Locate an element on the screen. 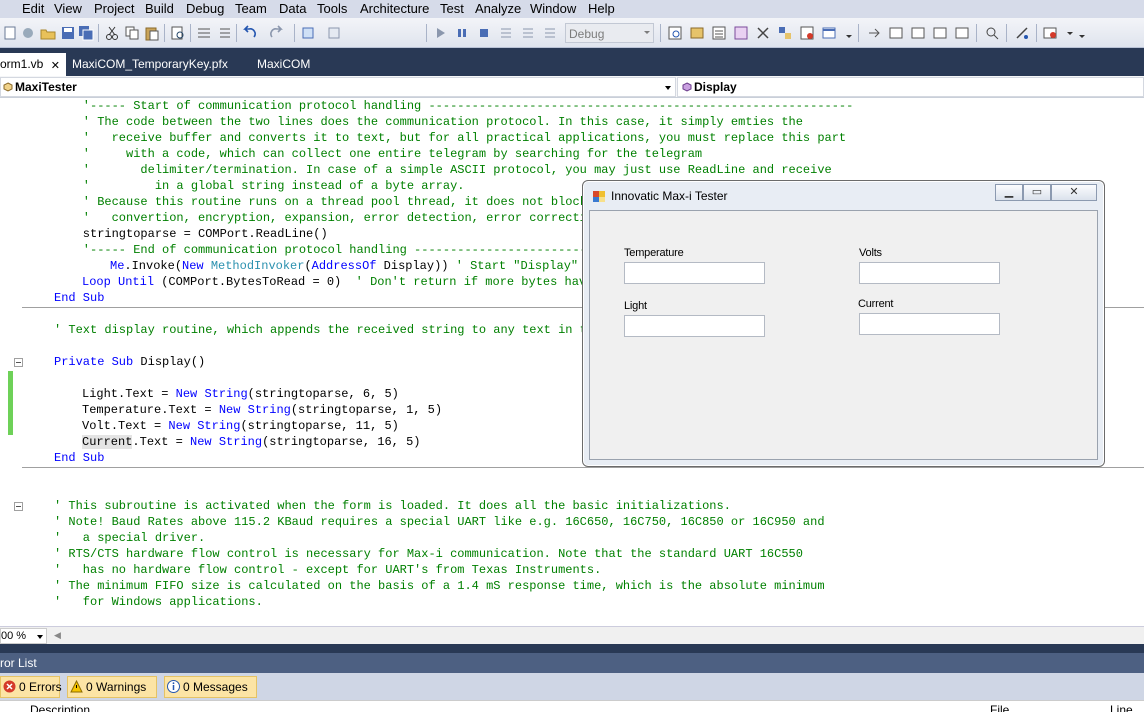 The image size is (1144, 712). solution-configuration-dropdown: Debug is located at coordinates (609, 33).